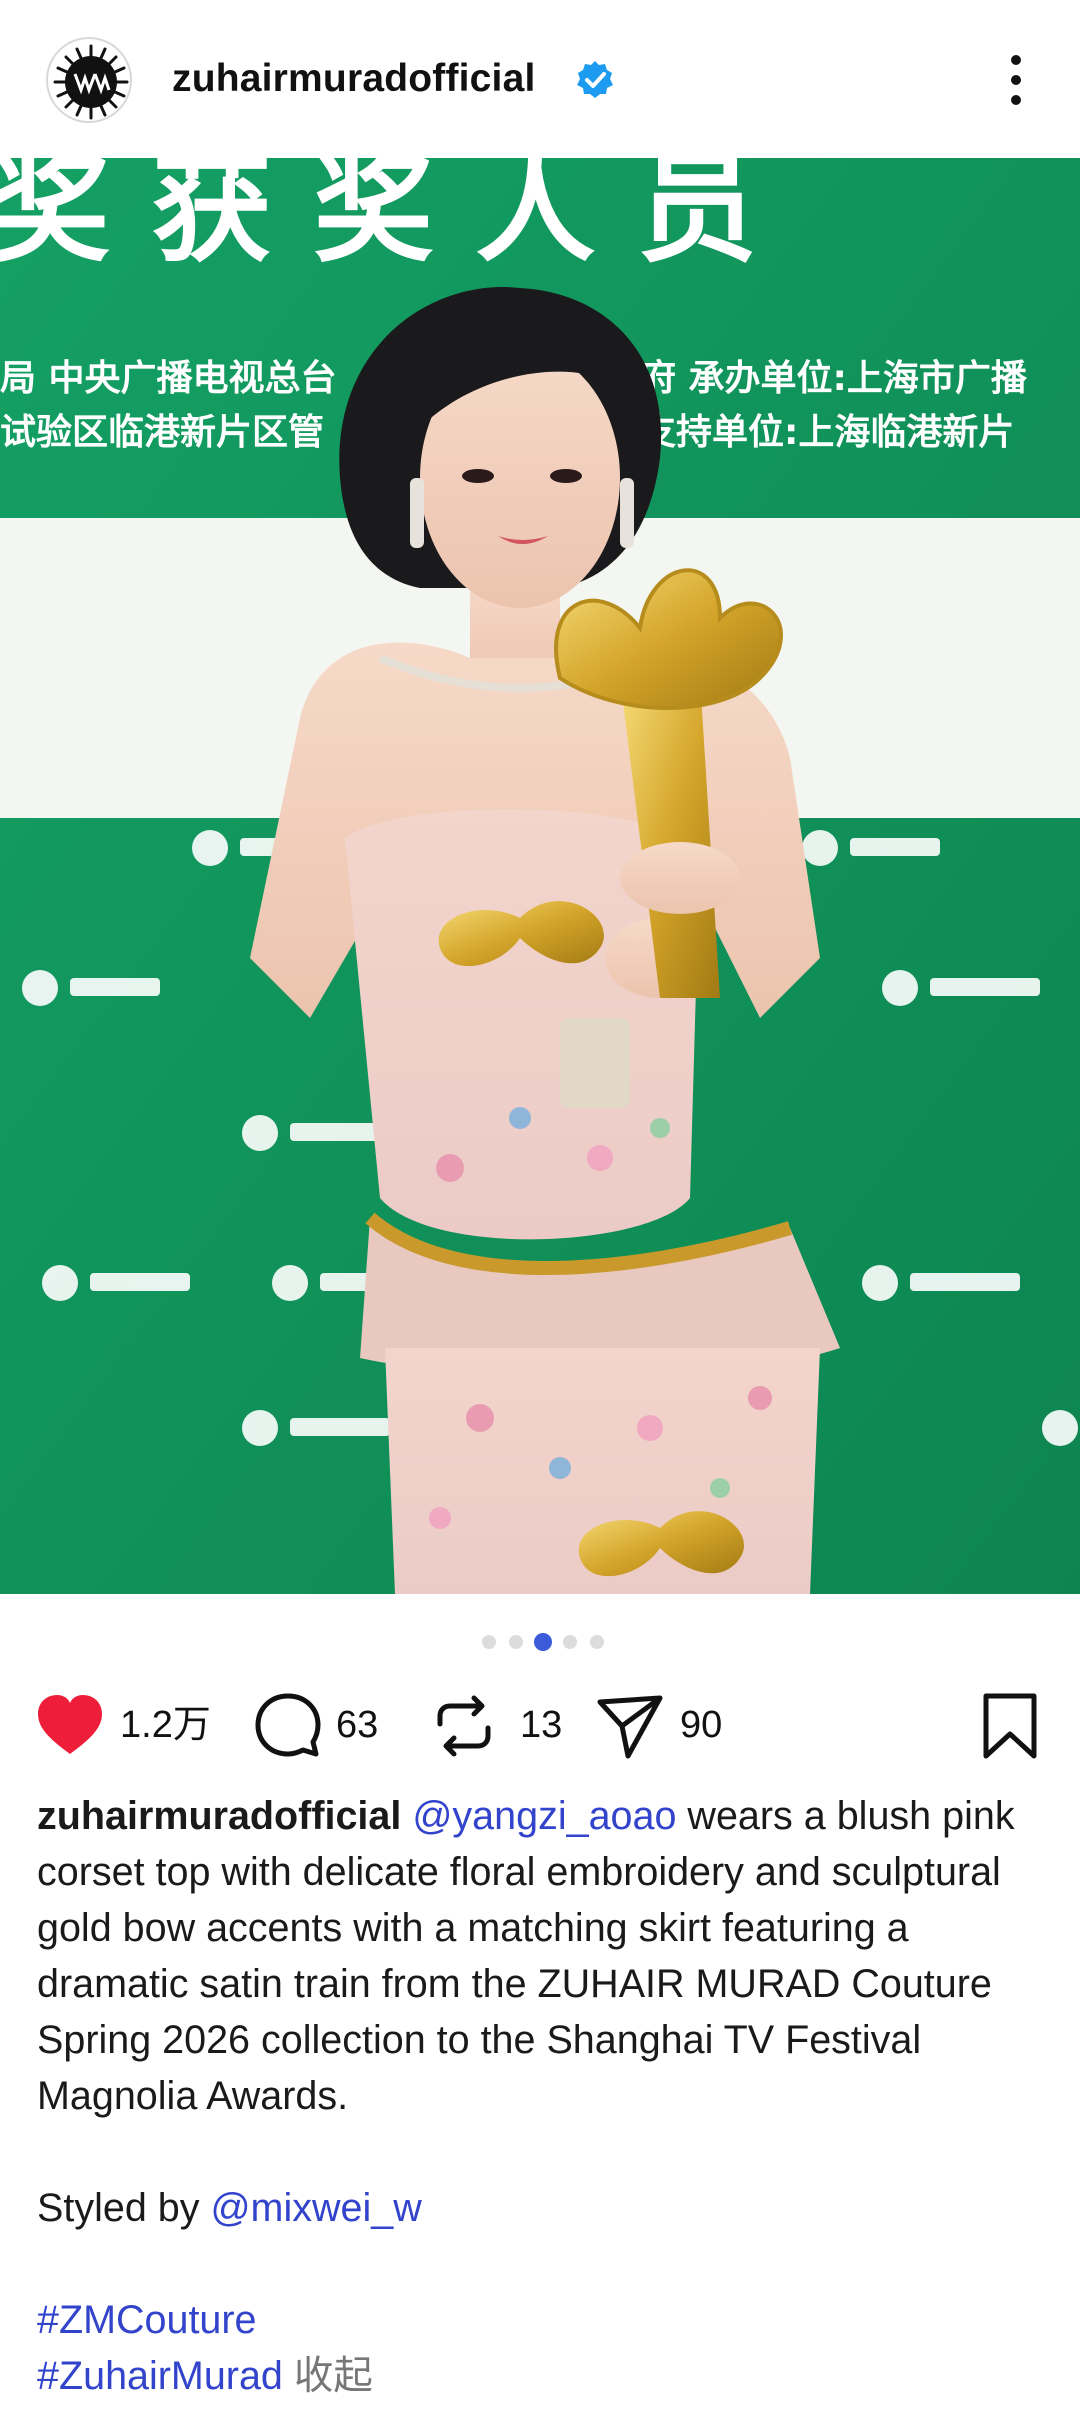 Image resolution: width=1080 pixels, height=2420 pixels. I want to click on avatar, so click(89, 80).